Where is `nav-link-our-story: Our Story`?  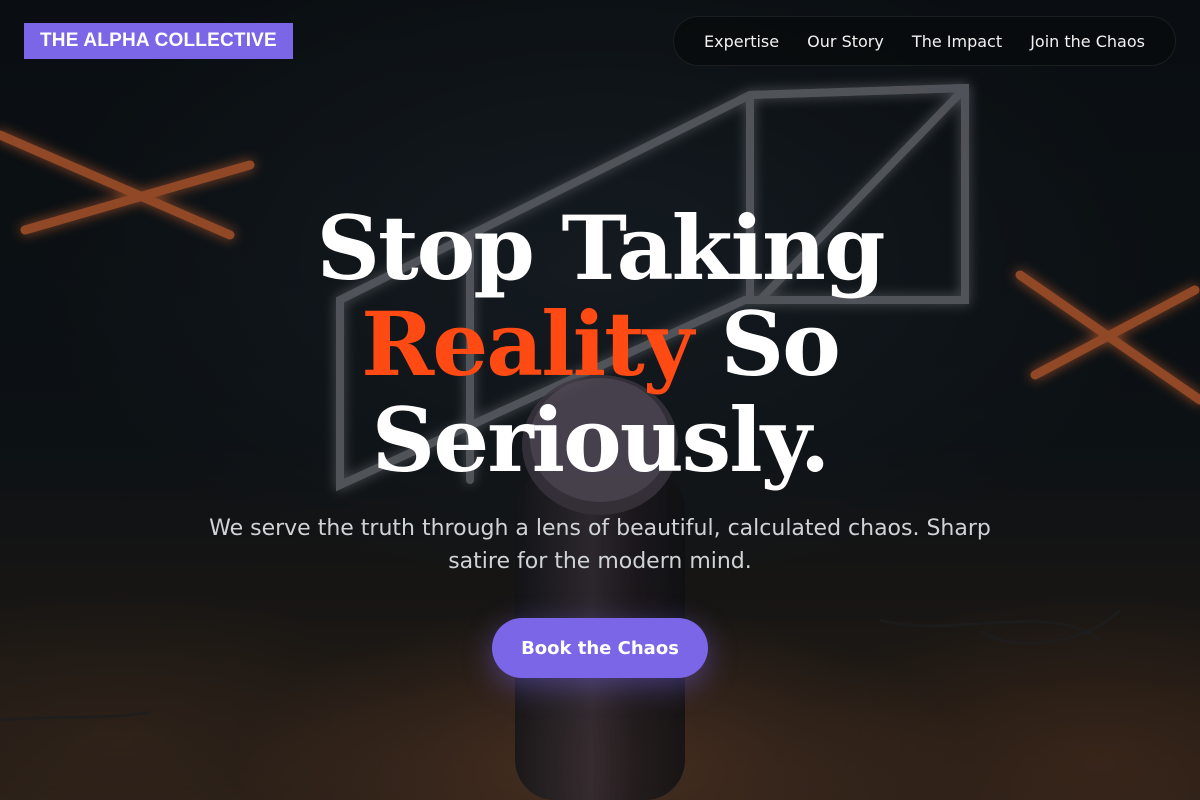
nav-link-our-story: Our Story is located at coordinates (845, 41).